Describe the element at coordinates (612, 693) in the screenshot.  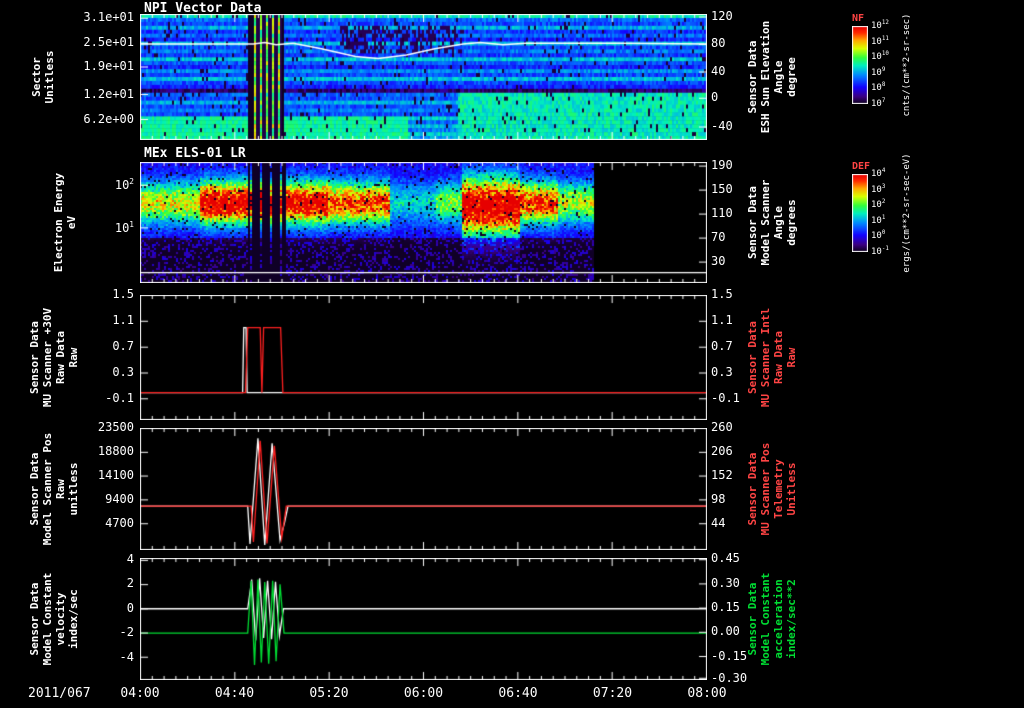
I see `time-tick-label: 07:20` at that location.